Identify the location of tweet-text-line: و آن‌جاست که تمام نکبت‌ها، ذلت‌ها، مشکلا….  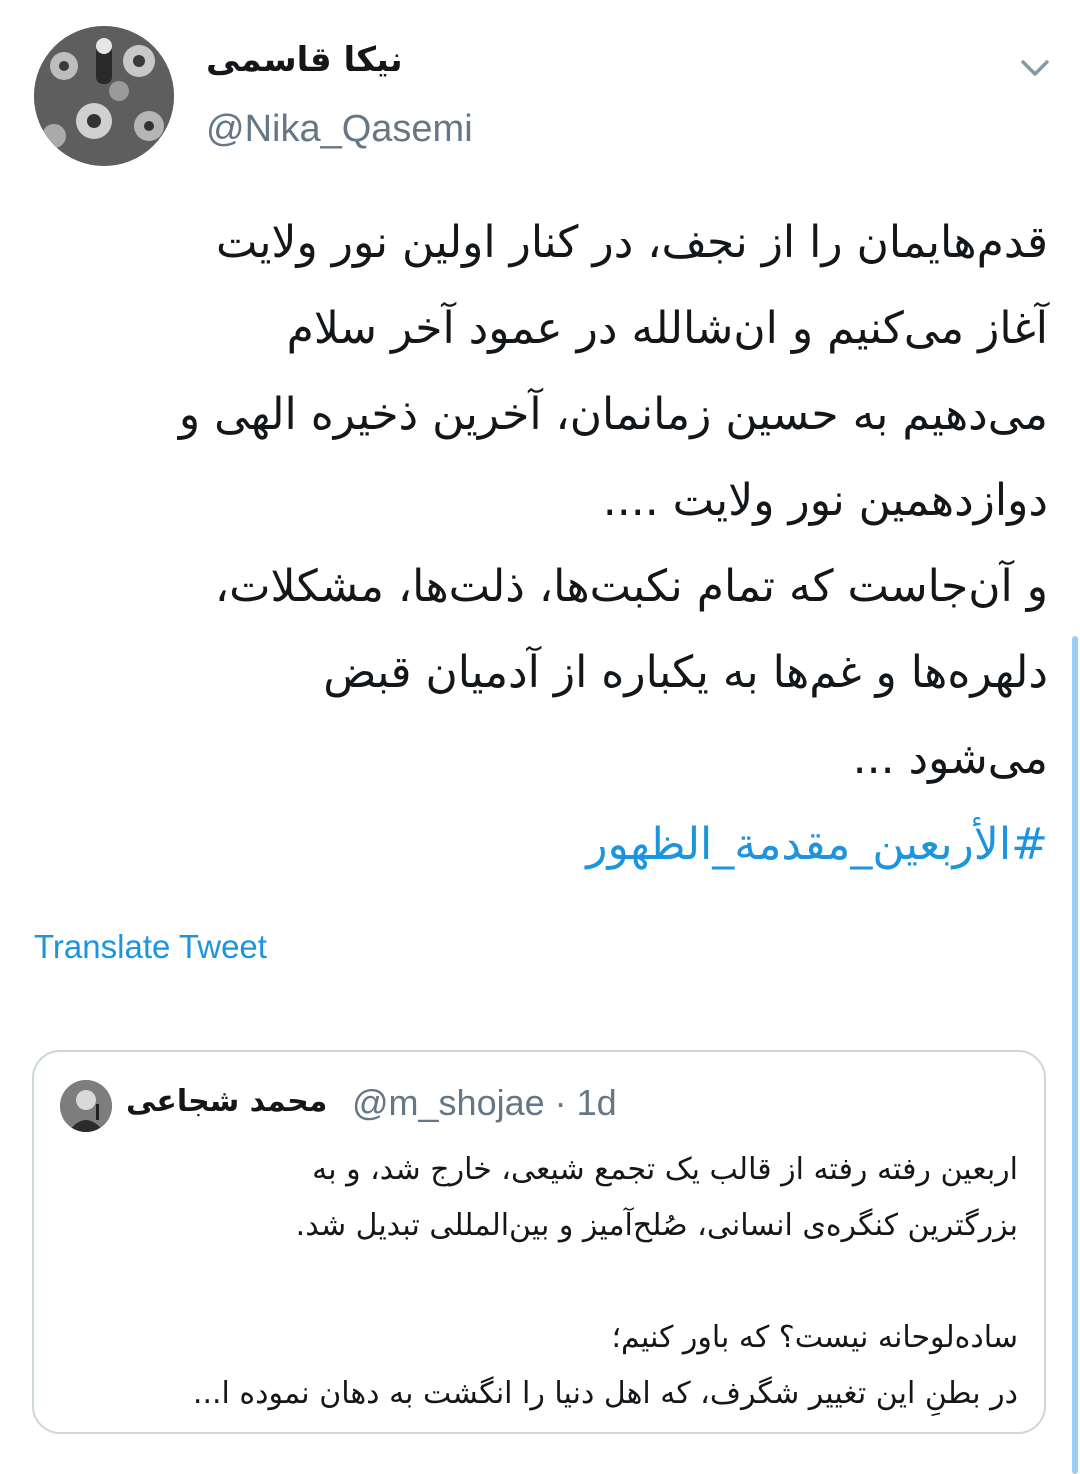
(631, 586).